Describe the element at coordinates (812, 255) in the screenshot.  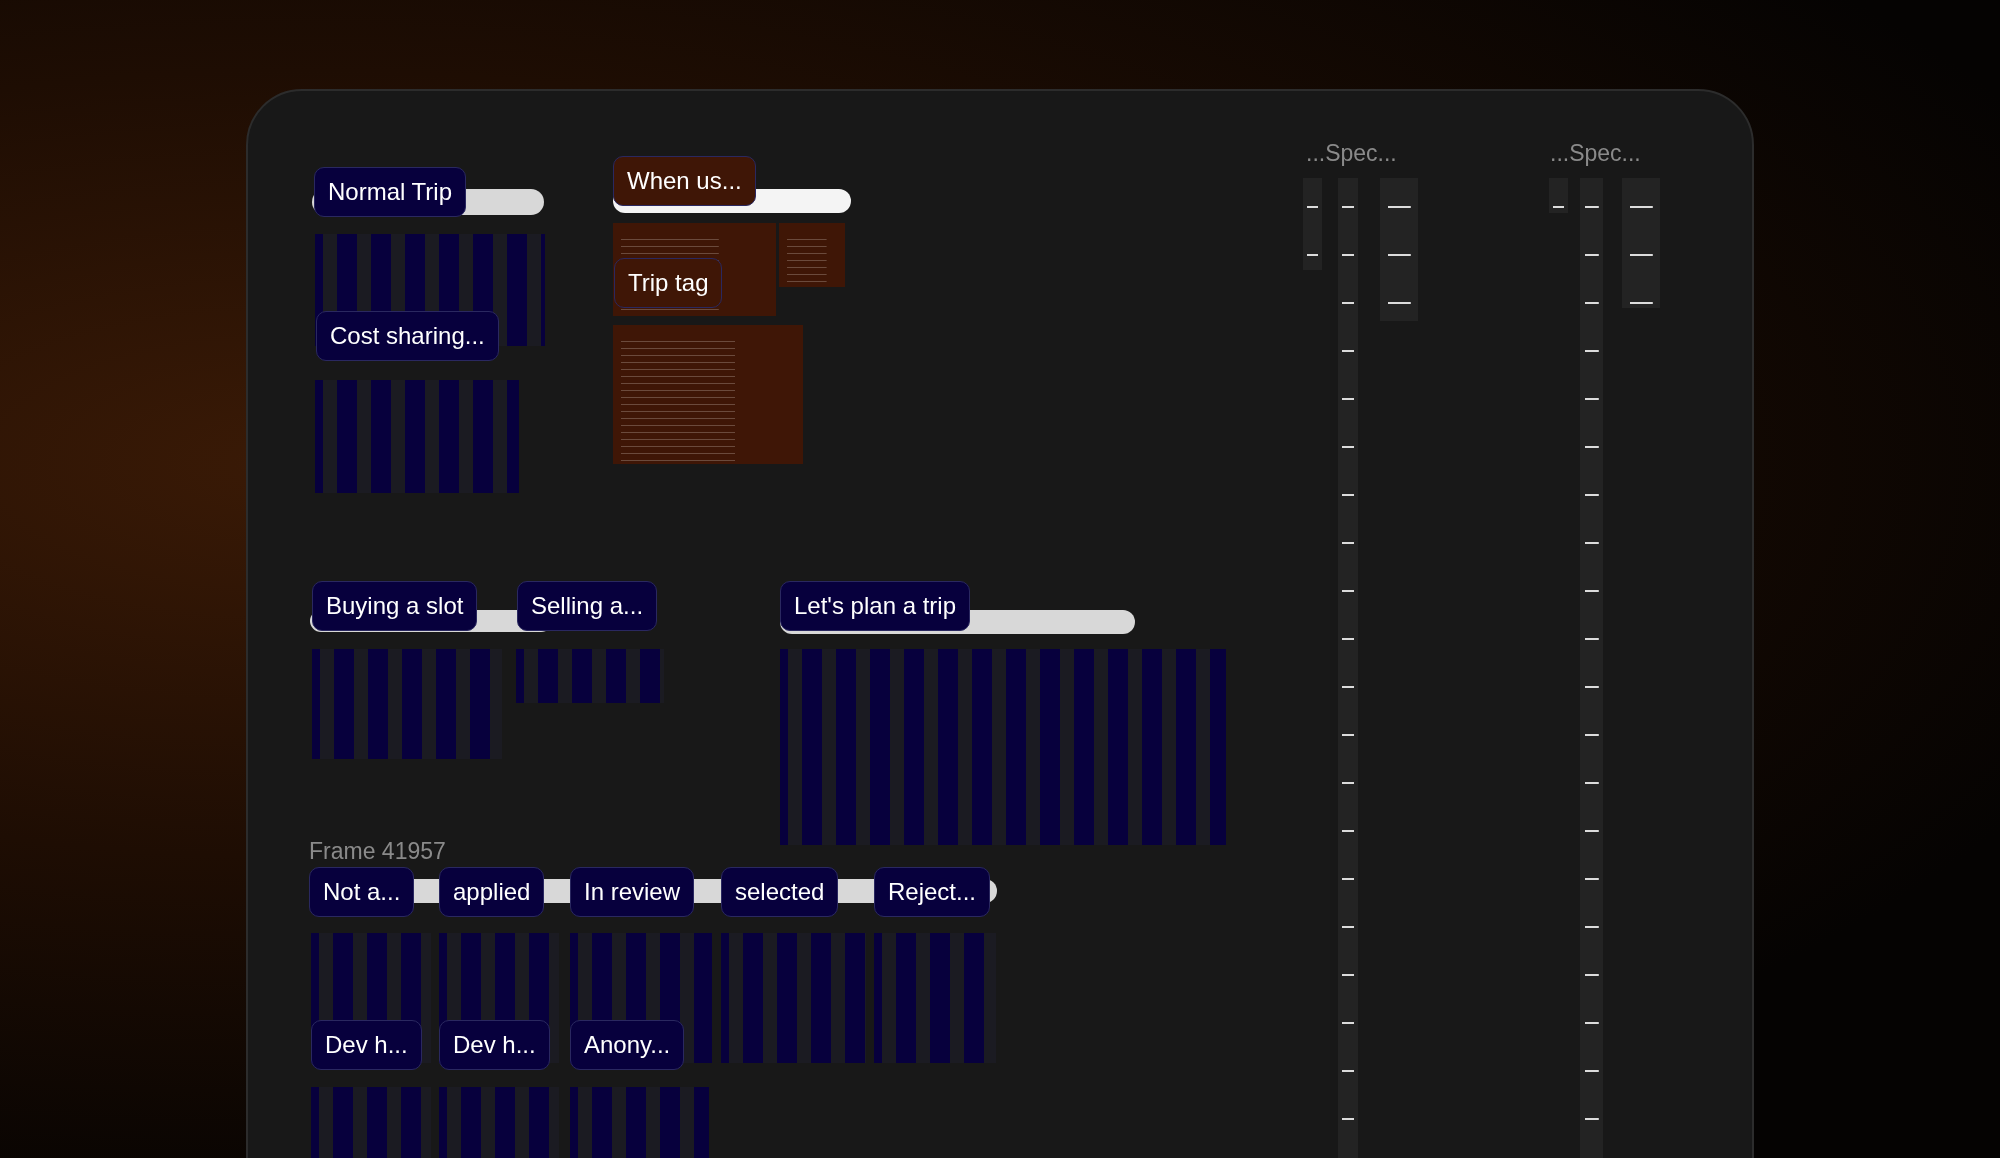
I see `frame-thumbnail` at that location.